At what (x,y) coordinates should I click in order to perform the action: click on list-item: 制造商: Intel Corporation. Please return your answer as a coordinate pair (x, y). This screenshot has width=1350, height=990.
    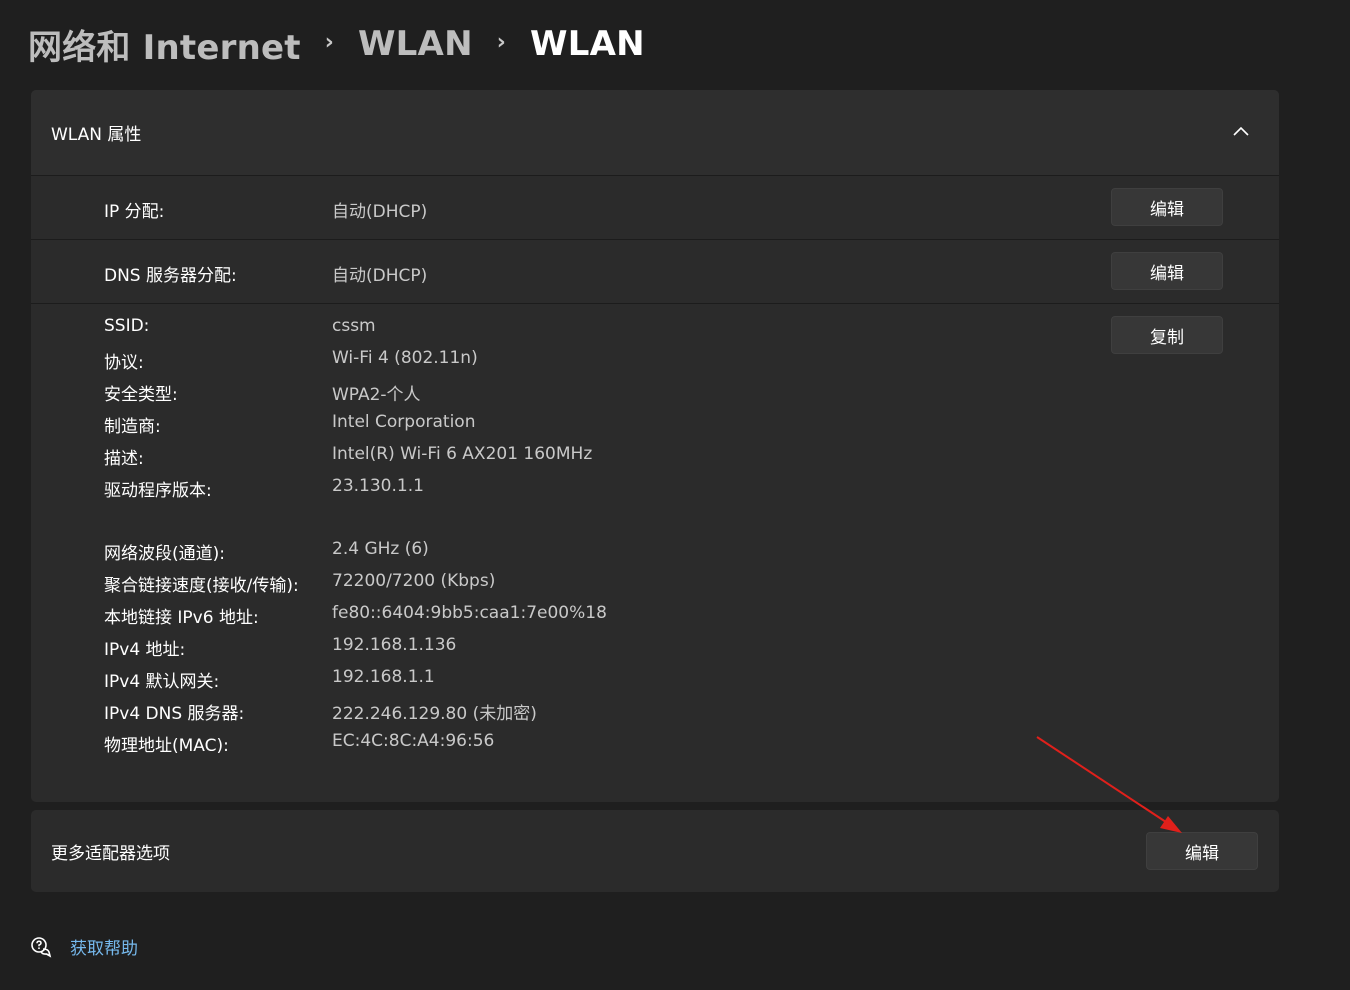
    Looking at the image, I should click on (655, 428).